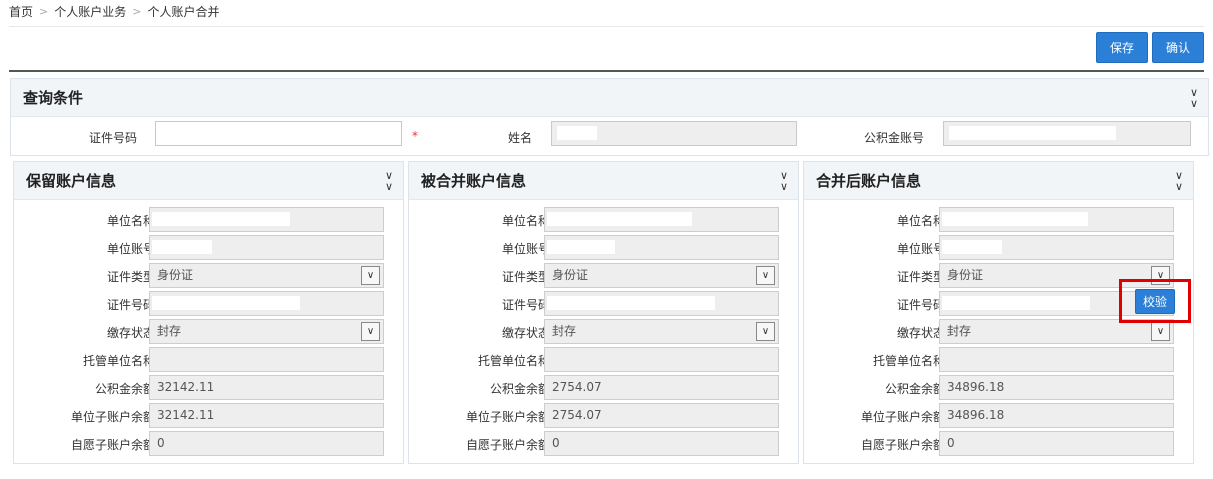 The width and height of the screenshot is (1213, 479). Describe the element at coordinates (609, 98) in the screenshot. I see `query-panel-header: 查询条件 ∨ ∨` at that location.